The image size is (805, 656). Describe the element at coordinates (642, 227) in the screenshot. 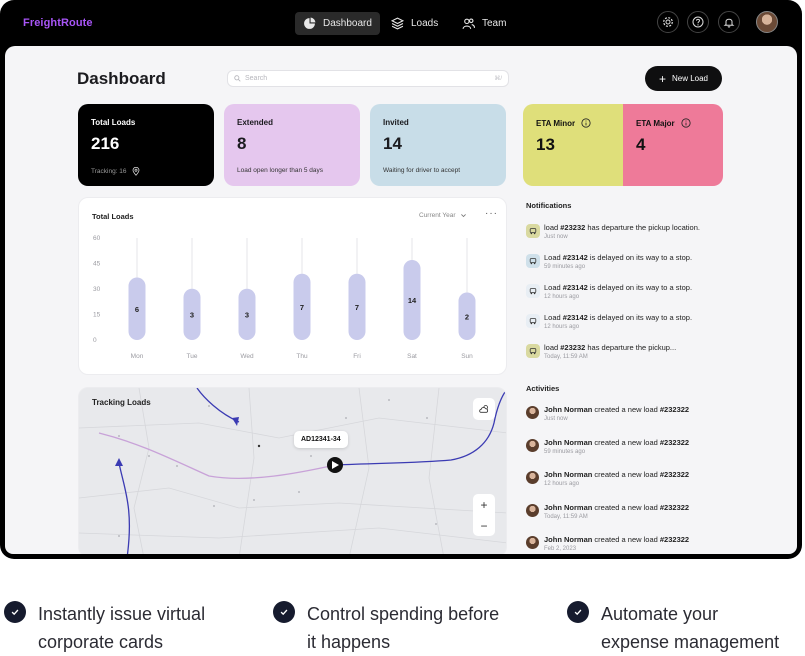

I see `notification-suffix: has departure the pickup location.` at that location.